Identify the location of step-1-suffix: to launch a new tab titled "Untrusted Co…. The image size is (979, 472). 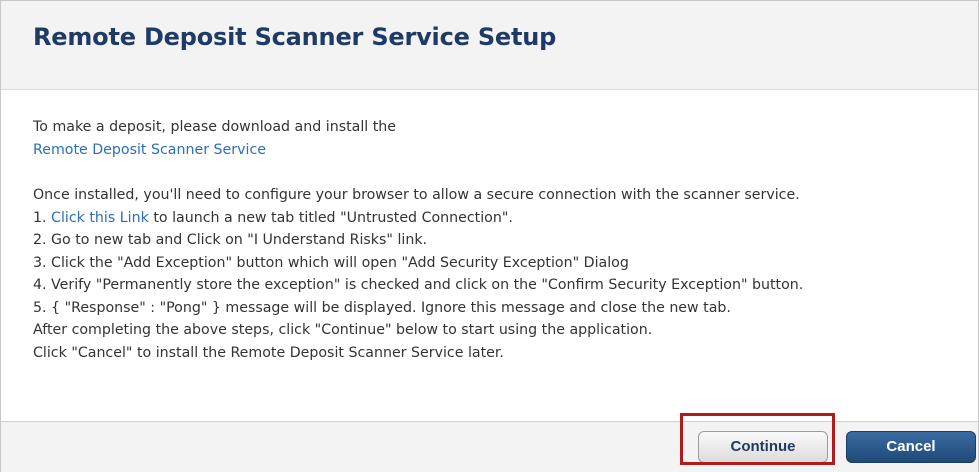
(330, 217).